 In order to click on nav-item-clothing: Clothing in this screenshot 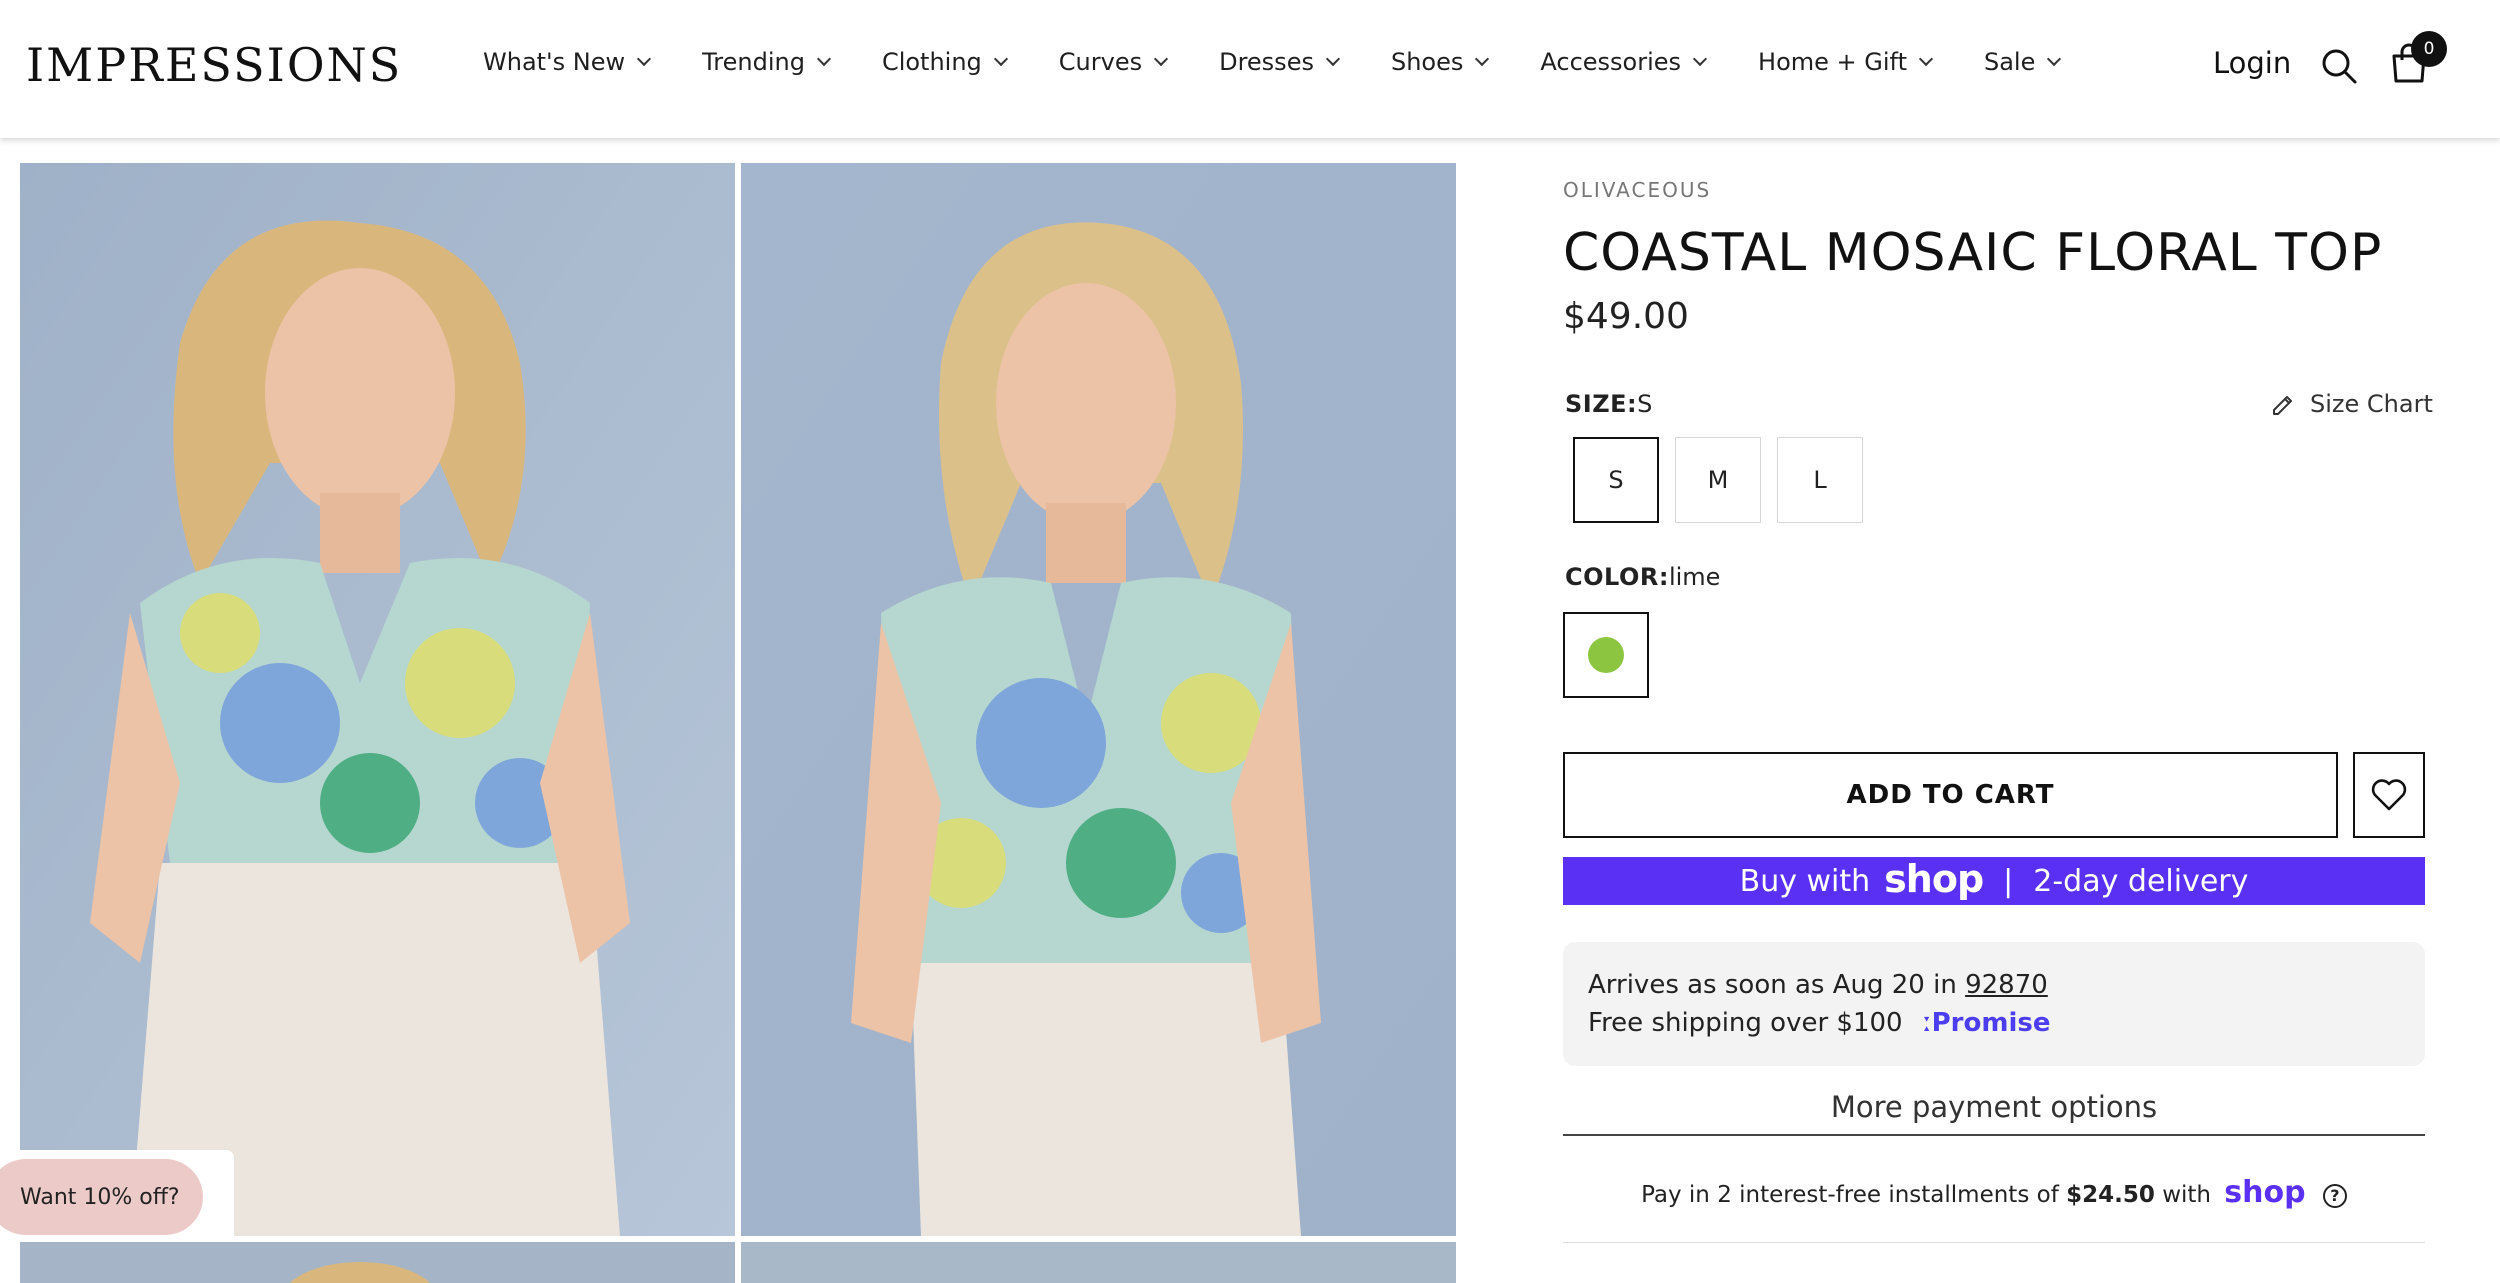, I will do `click(944, 62)`.